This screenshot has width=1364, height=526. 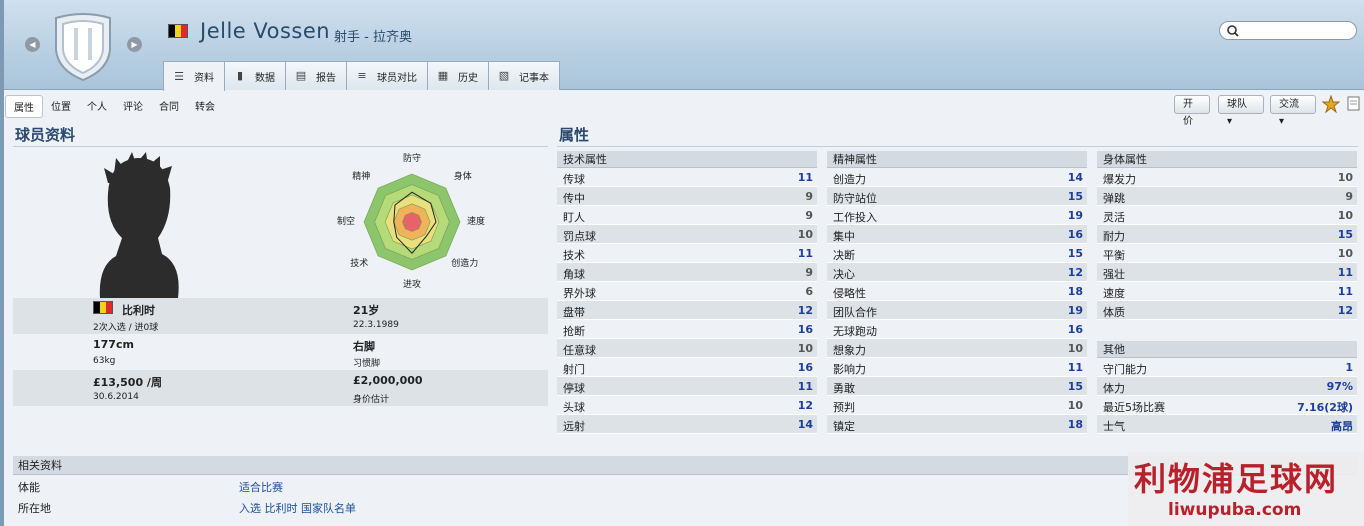 I want to click on attribute-row: 最近5场比赛 7.16(2球), so click(x=1227, y=405).